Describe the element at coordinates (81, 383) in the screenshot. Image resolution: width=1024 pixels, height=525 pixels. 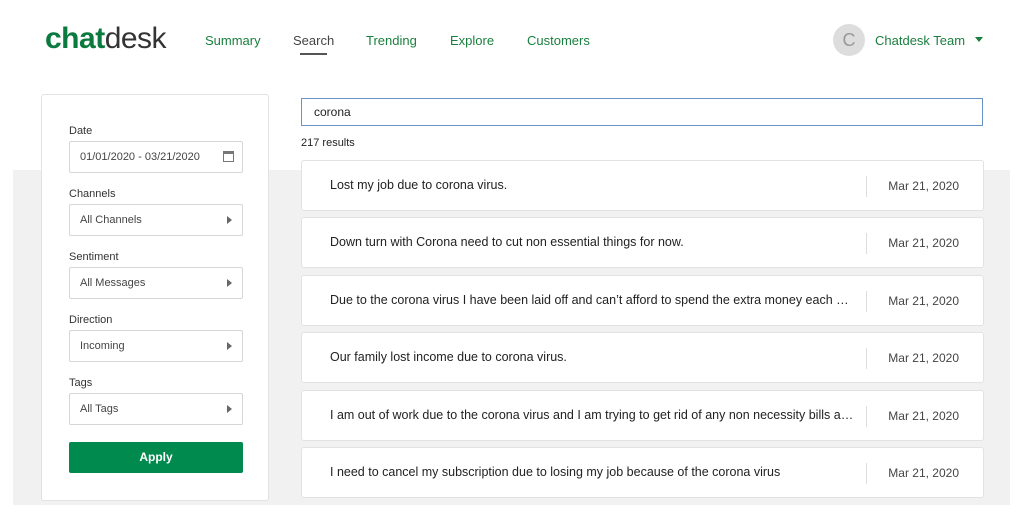
I see `tags-label: Tags` at that location.